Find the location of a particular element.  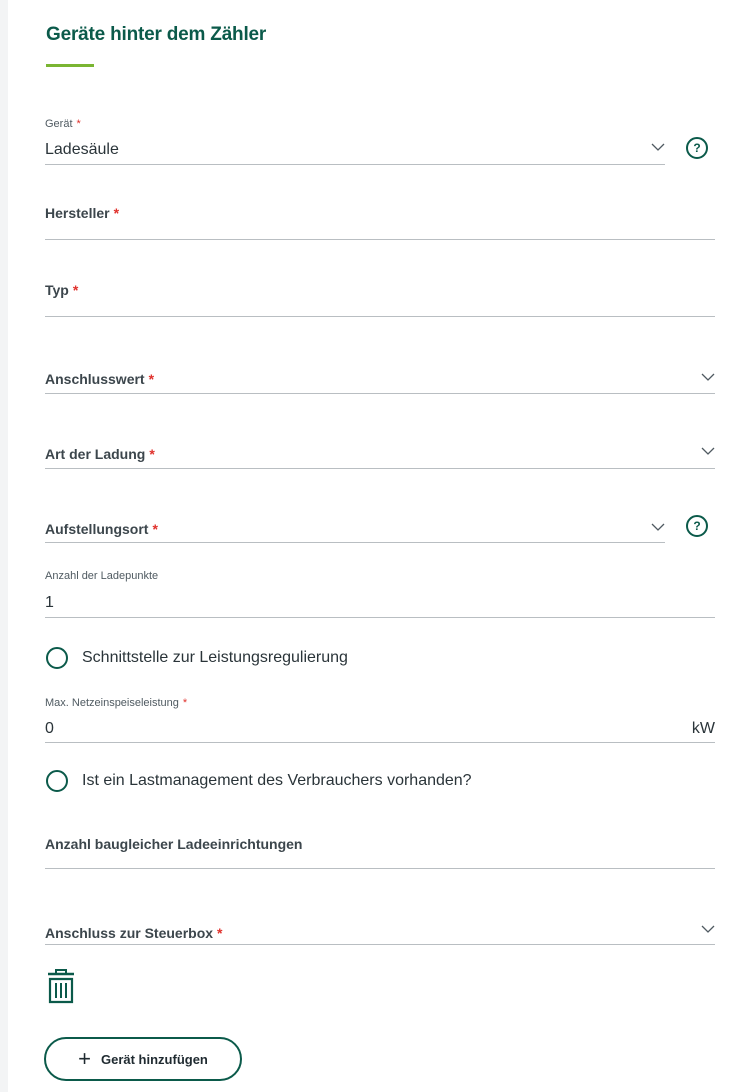

device-select: Gerät * Ladesäule is located at coordinates (355, 140).